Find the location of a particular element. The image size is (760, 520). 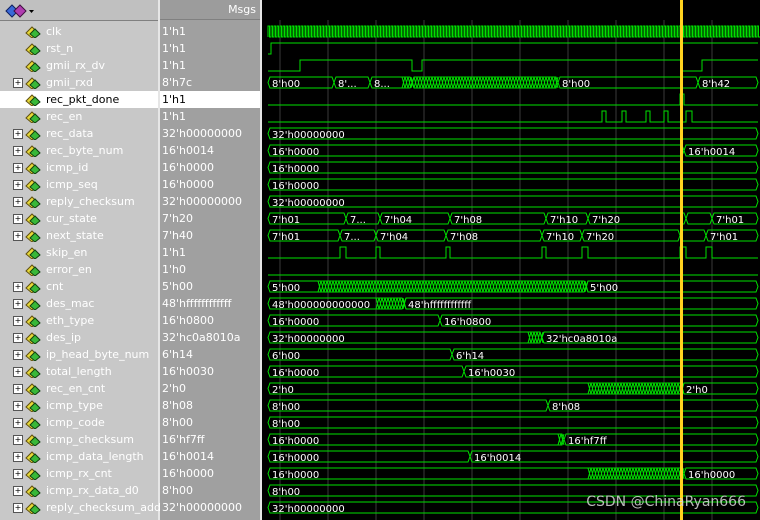

bus-value-label: 48'h000000000000 is located at coordinates (321, 305).